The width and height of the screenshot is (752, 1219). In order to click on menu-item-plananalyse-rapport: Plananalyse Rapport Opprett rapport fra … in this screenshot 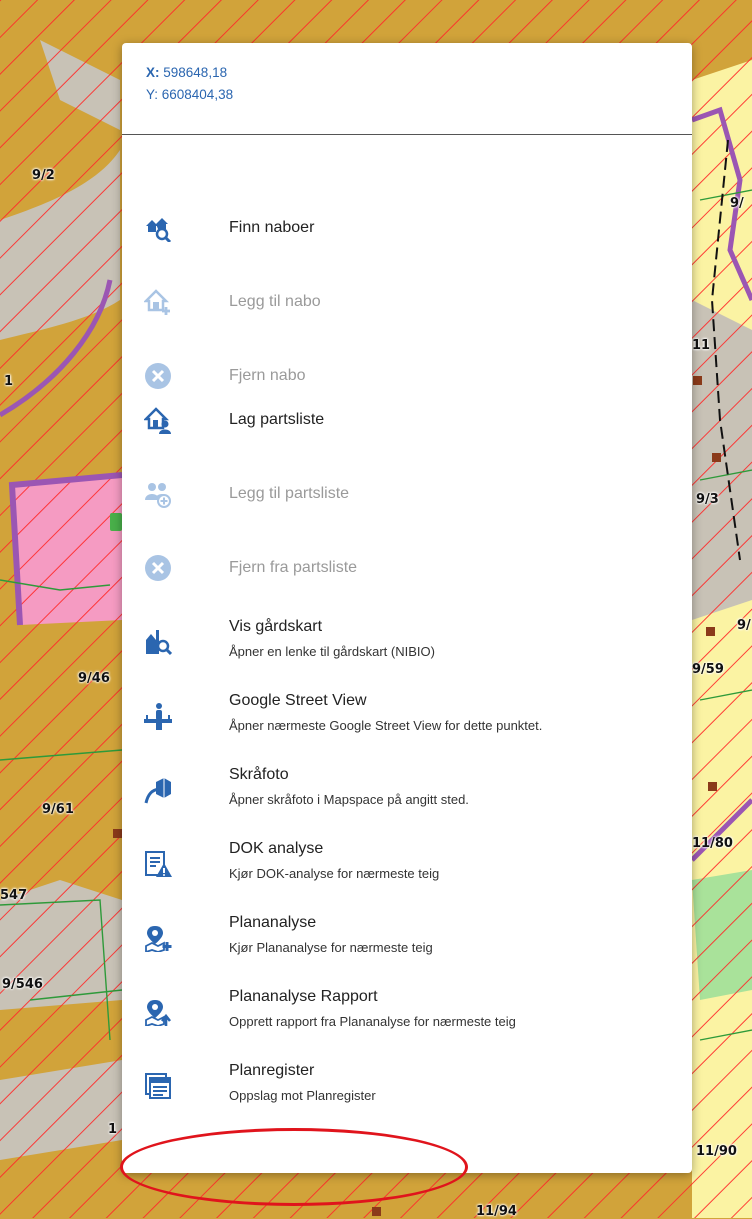, I will do `click(407, 1012)`.